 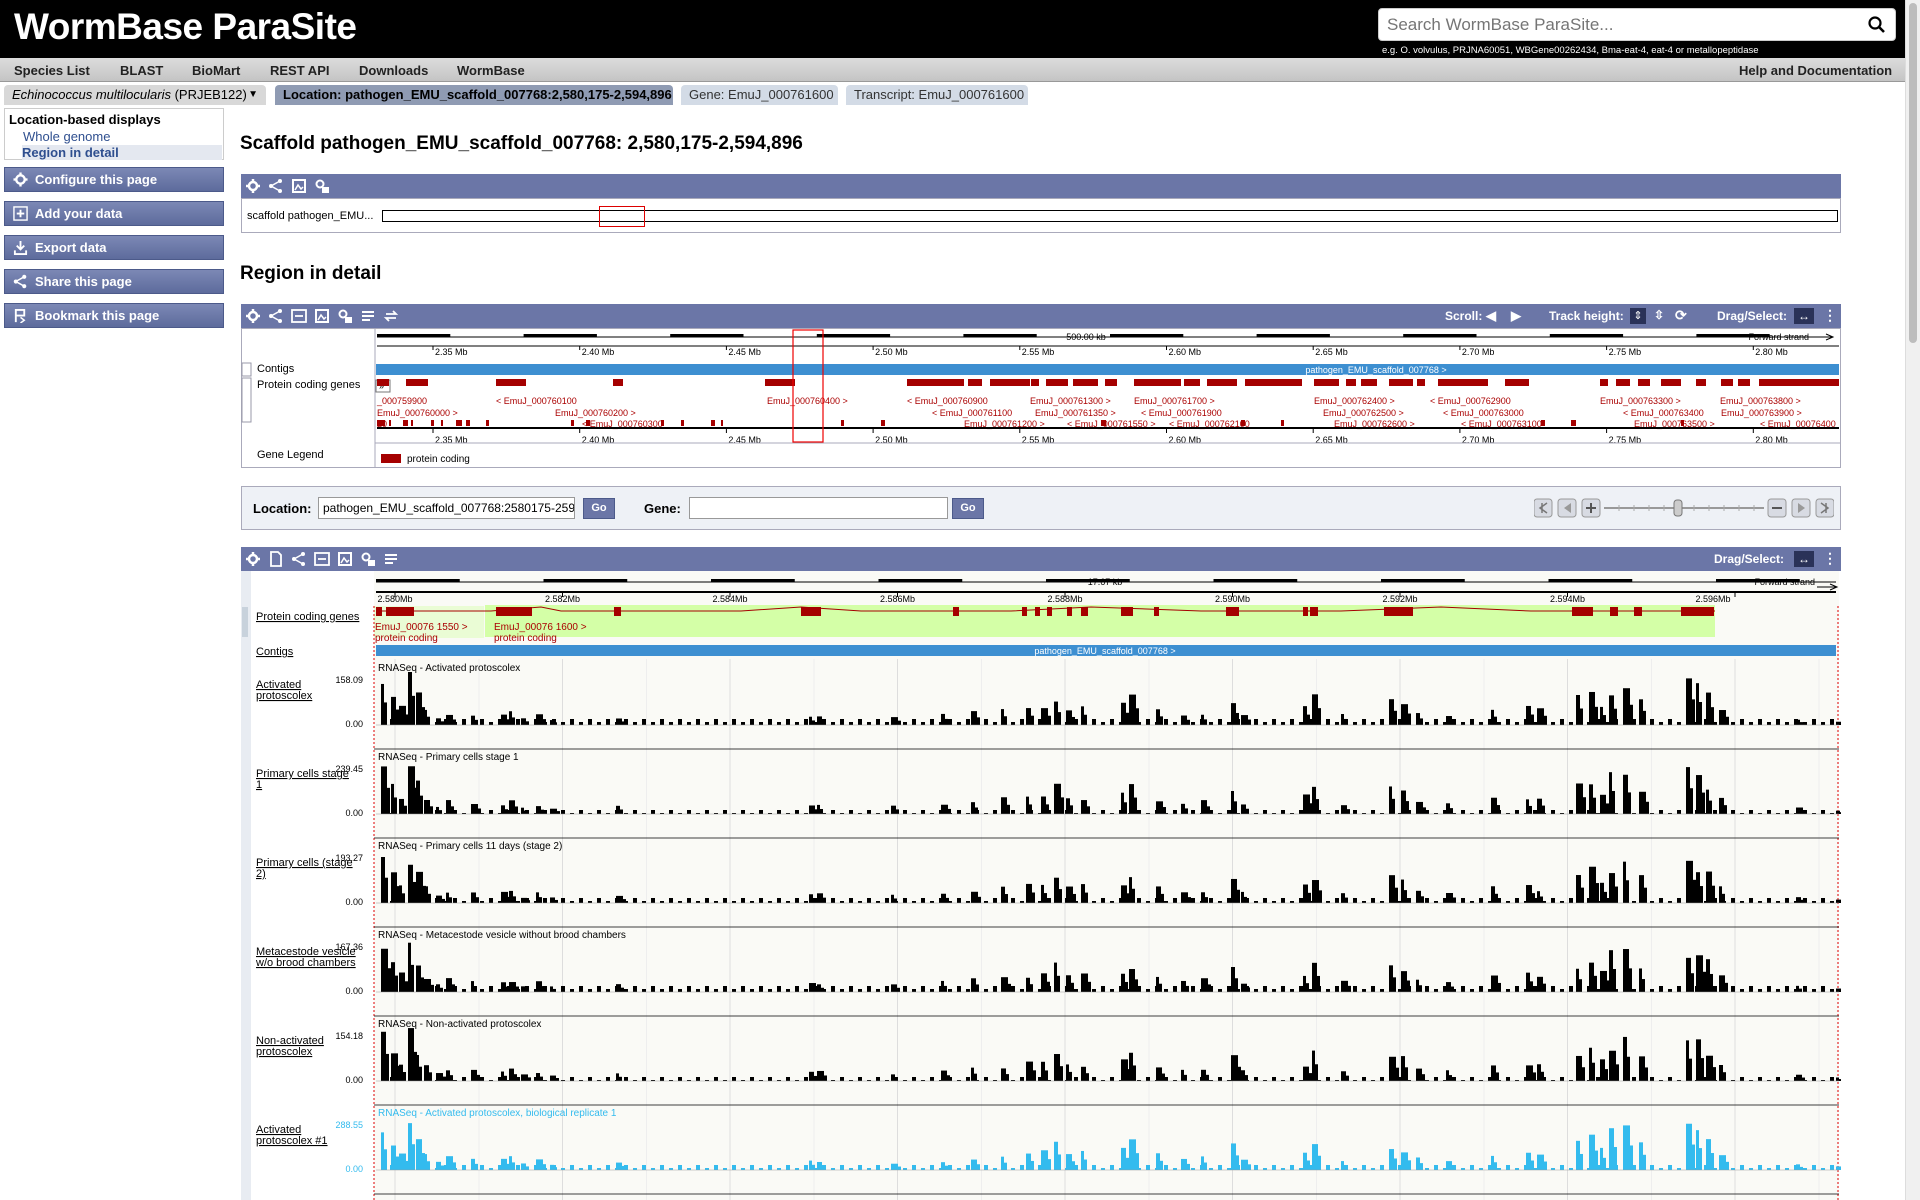 What do you see at coordinates (947, 401) in the screenshot?
I see `gene-label: < EmuJ_000760900` at bounding box center [947, 401].